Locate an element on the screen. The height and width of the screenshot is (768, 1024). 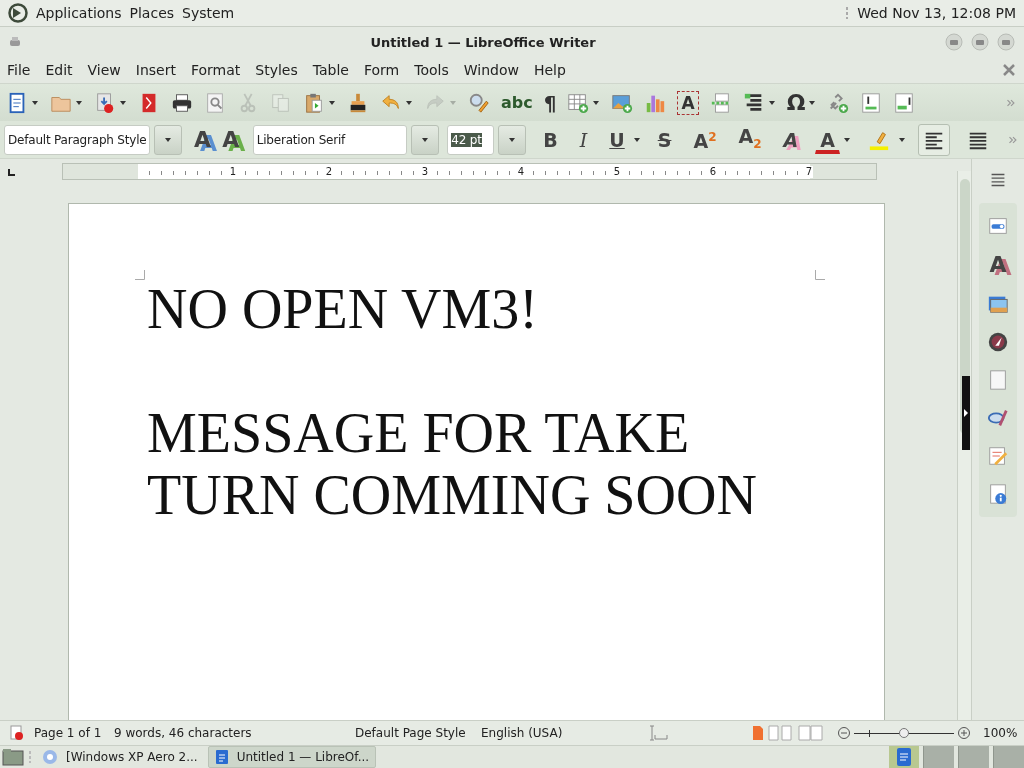
body-text: NO OPEN VM3! is located at coordinates (343, 309).